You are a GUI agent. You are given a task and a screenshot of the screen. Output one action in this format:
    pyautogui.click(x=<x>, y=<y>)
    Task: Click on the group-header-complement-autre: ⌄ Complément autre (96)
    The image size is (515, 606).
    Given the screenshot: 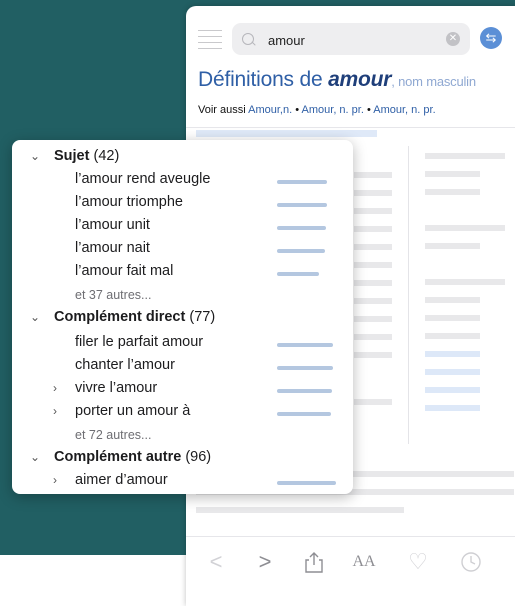 What is the action you would take?
    pyautogui.click(x=182, y=458)
    